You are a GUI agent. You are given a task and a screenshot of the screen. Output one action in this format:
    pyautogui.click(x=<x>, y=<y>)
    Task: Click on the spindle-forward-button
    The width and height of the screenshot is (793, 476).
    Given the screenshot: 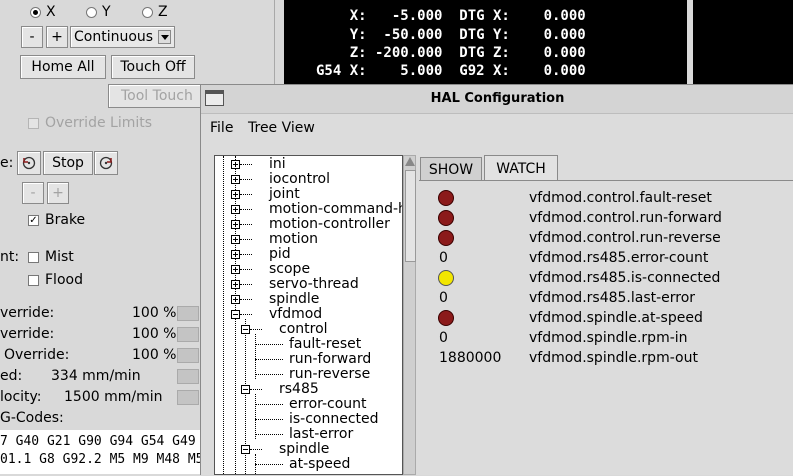 What is the action you would take?
    pyautogui.click(x=106, y=163)
    